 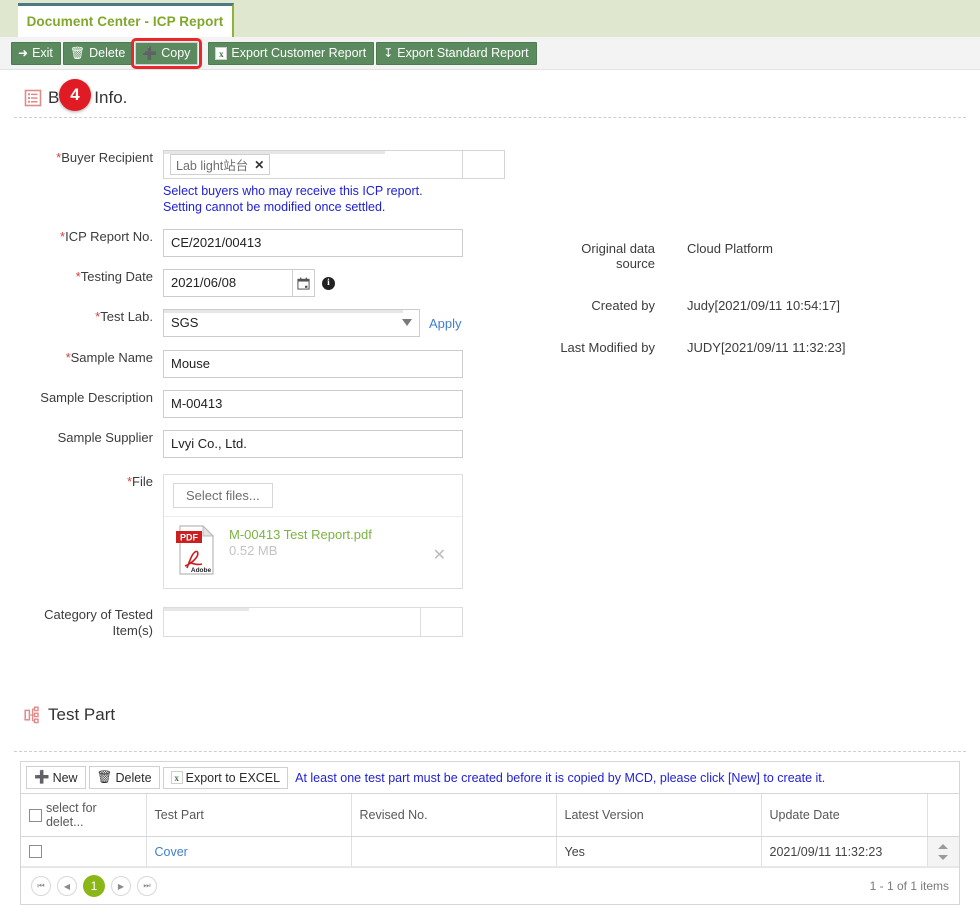 I want to click on row-latest-version-cell: Yes, so click(x=659, y=851).